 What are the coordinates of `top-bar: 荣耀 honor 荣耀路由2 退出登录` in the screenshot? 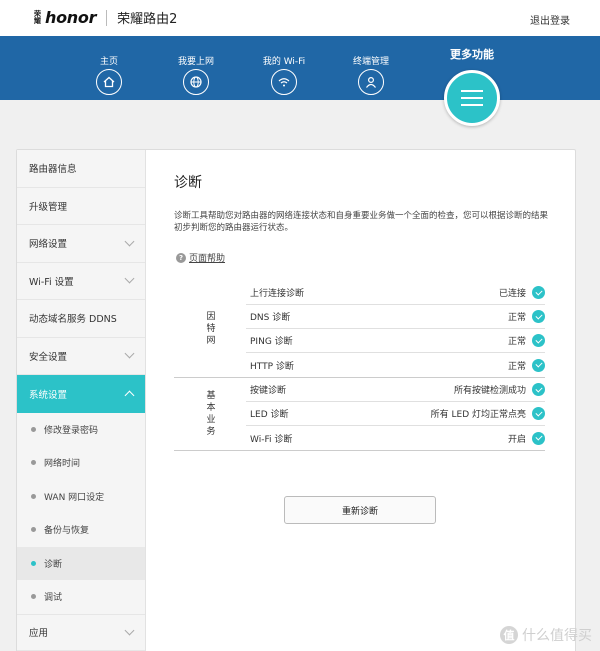 It's located at (300, 18).